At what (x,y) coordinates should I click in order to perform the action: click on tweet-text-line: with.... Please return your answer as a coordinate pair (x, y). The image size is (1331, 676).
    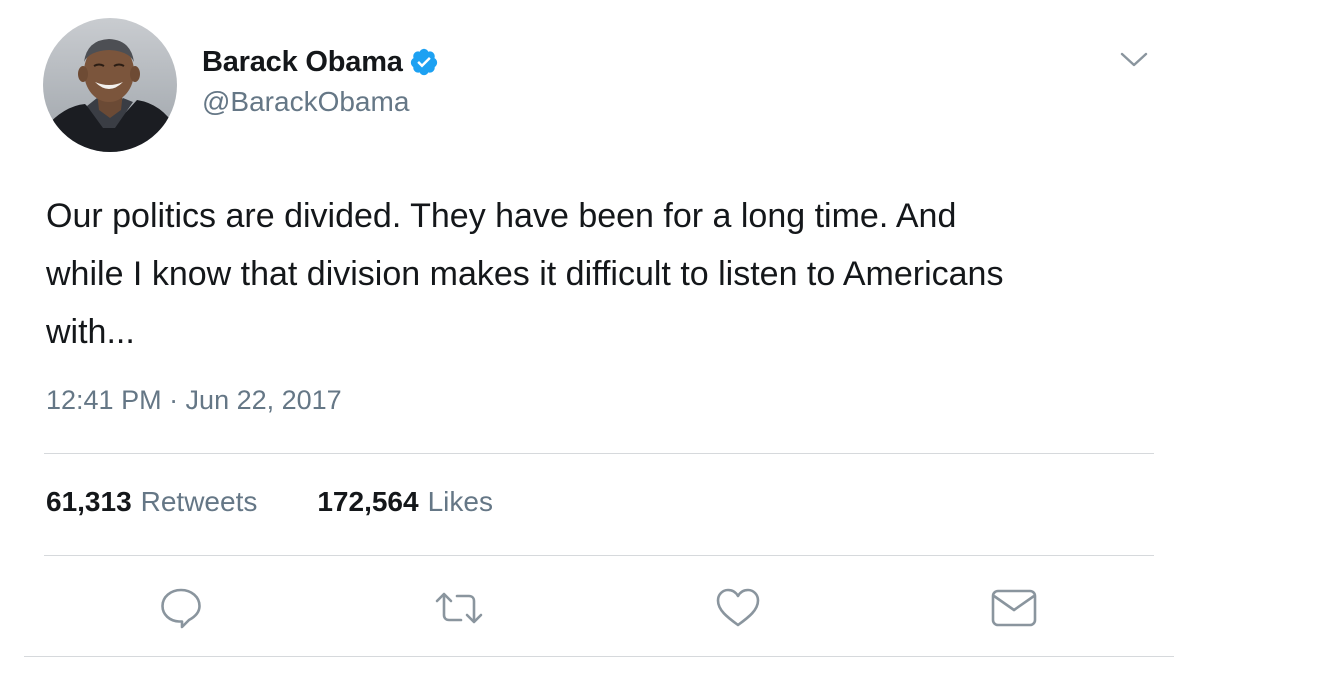
    Looking at the image, I should click on (90, 332).